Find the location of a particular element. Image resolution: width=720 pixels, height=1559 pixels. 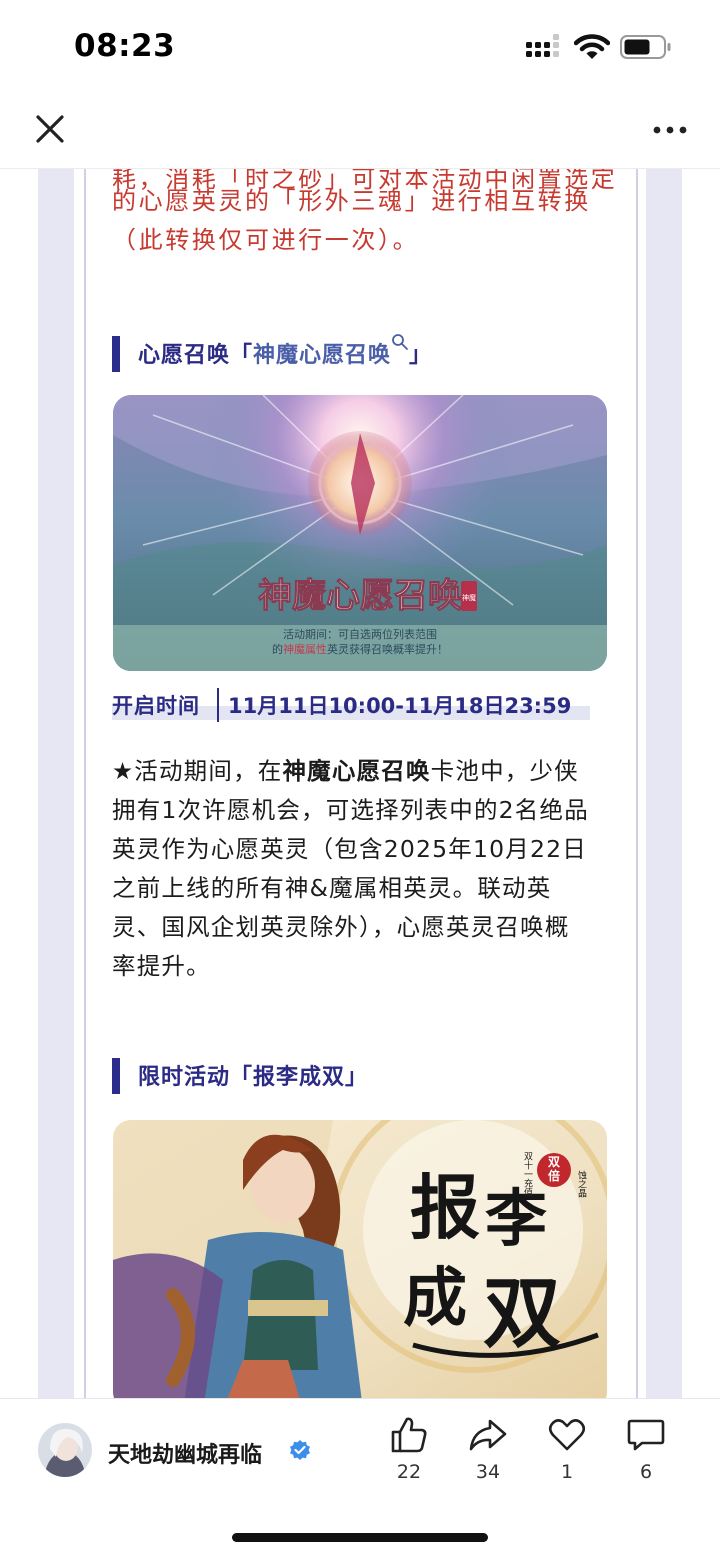

left-margin-panel is located at coordinates (56, 783).